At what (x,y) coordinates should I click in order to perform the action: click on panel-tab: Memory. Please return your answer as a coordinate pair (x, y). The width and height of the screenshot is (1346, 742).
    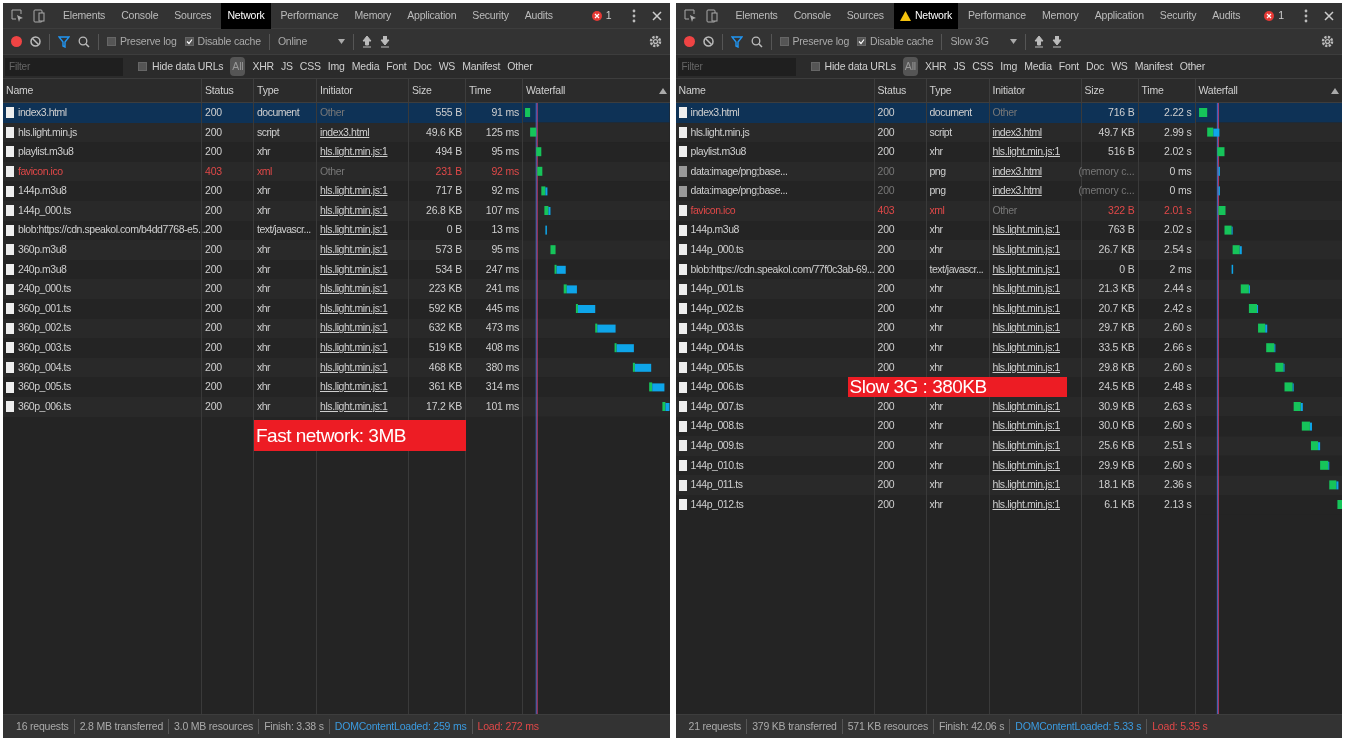
    Looking at the image, I should click on (373, 16).